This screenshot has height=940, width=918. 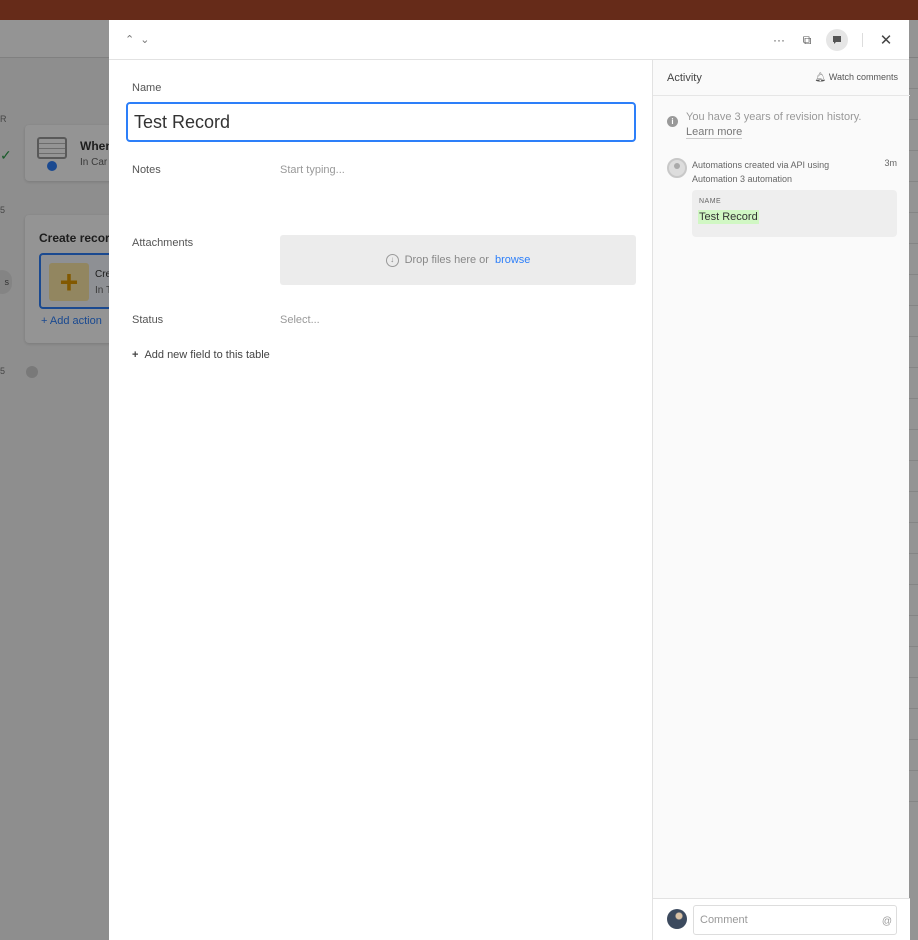 What do you see at coordinates (144, 39) in the screenshot?
I see `chevron-down-icon: ⌄` at bounding box center [144, 39].